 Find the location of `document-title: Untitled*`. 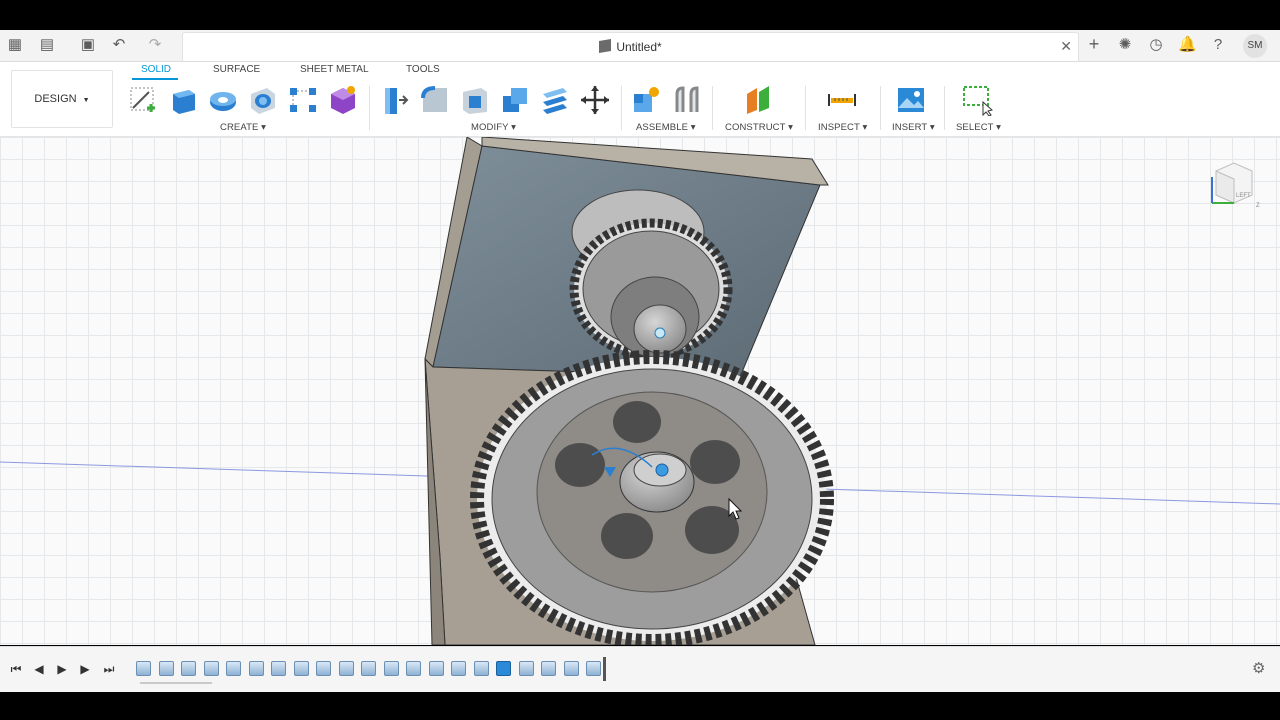

document-title: Untitled* is located at coordinates (639, 47).